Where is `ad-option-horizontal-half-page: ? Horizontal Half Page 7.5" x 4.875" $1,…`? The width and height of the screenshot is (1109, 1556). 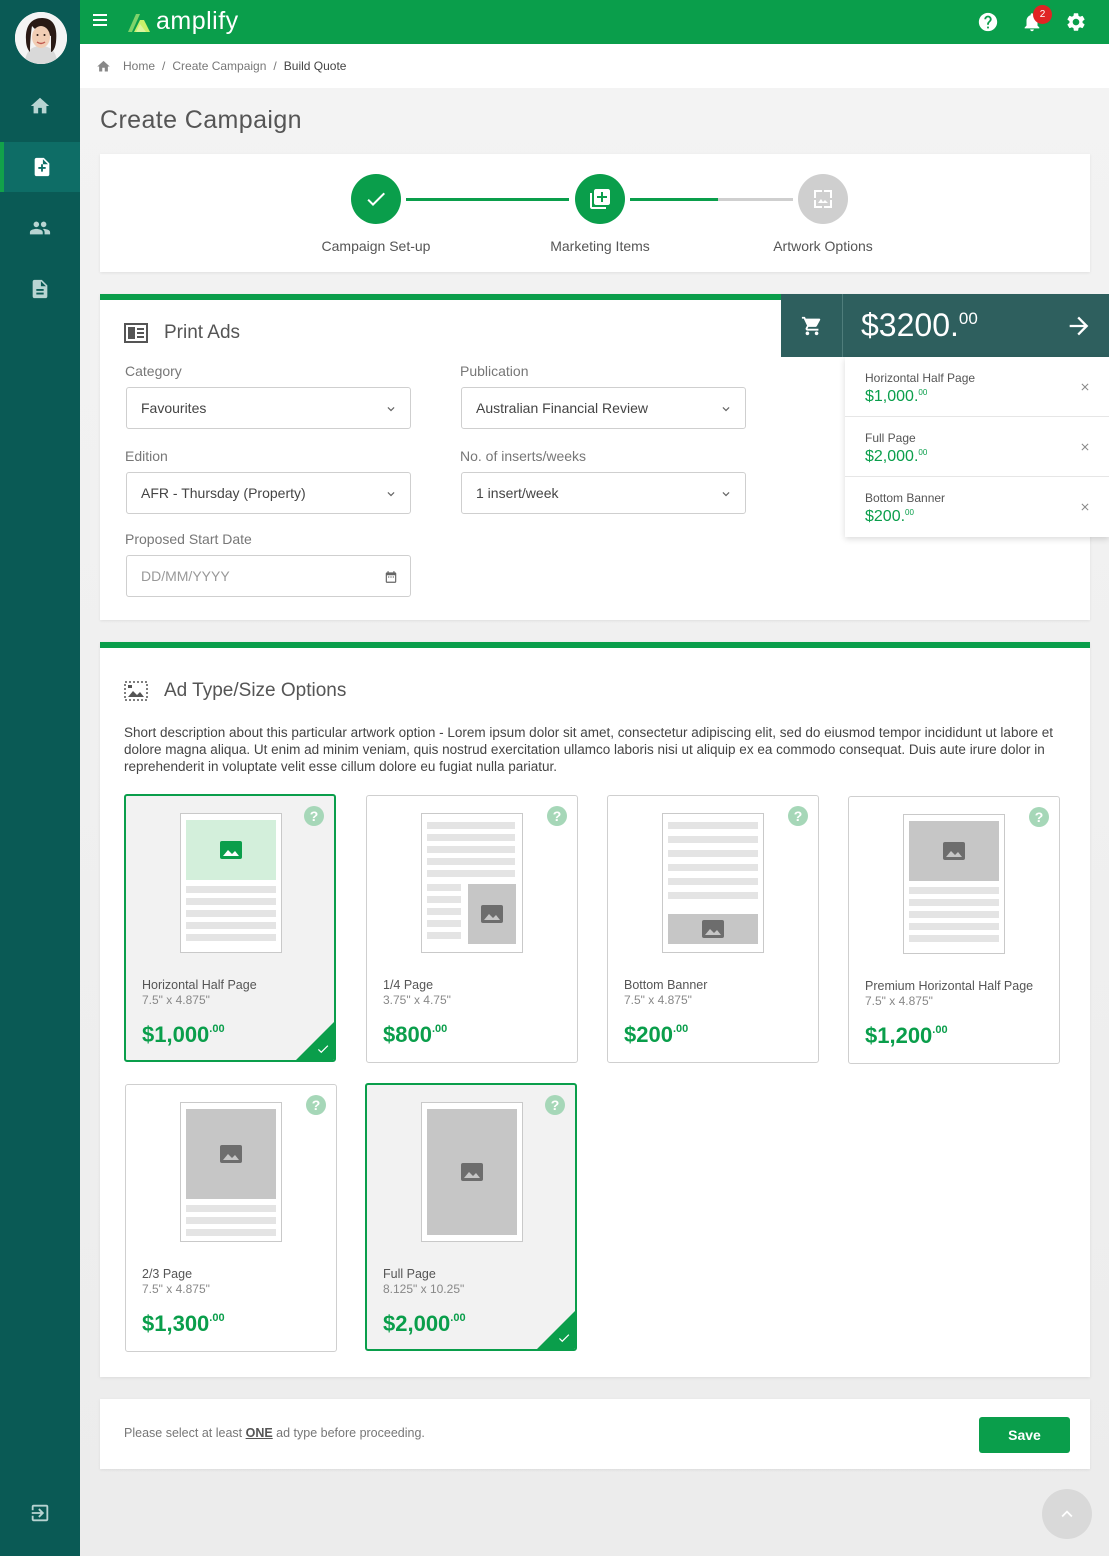 ad-option-horizontal-half-page: ? Horizontal Half Page 7.5" x 4.875" $1,… is located at coordinates (230, 928).